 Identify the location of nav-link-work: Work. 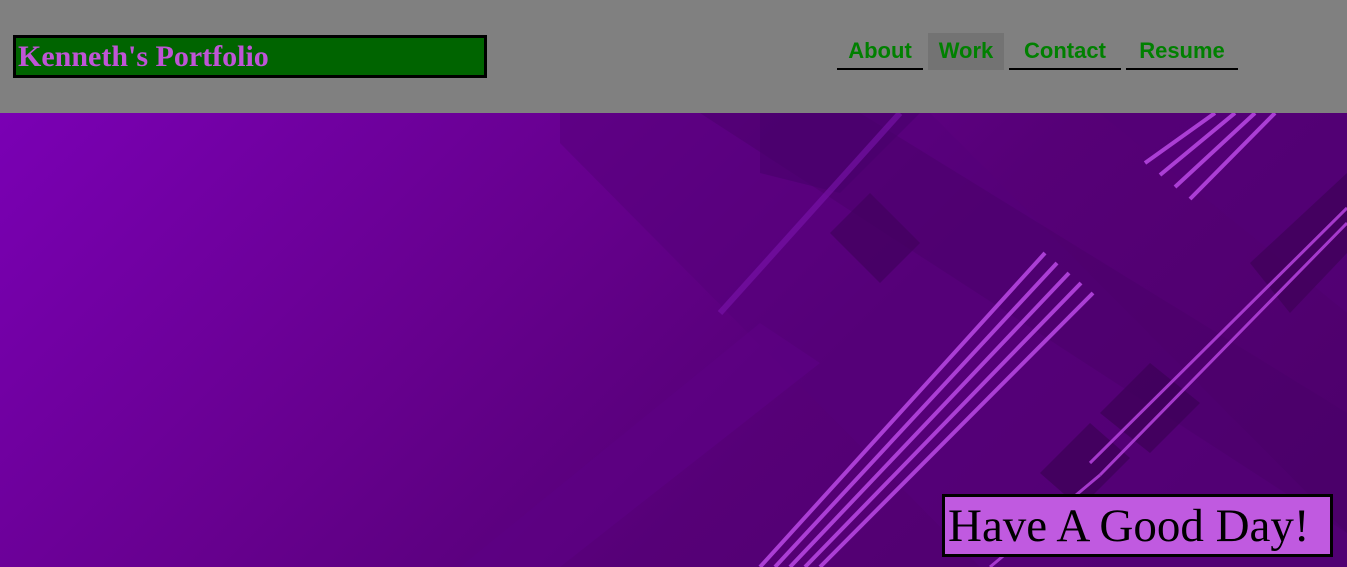
(966, 51).